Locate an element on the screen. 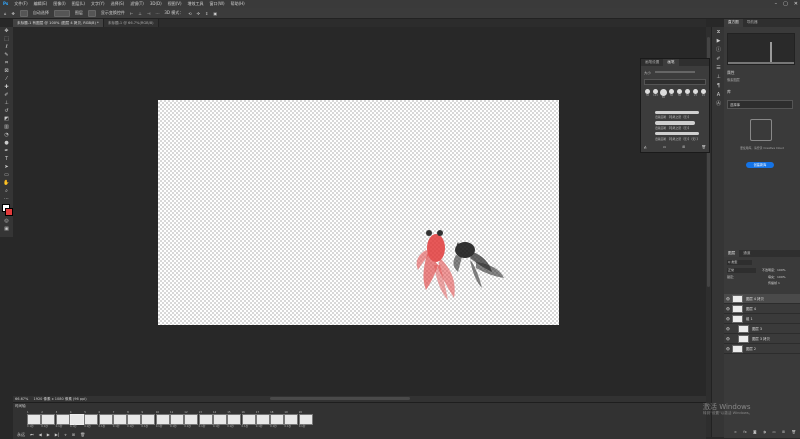 The width and height of the screenshot is (800, 439). layer-row: 👁 图层 4 拷贝 is located at coordinates (762, 299).